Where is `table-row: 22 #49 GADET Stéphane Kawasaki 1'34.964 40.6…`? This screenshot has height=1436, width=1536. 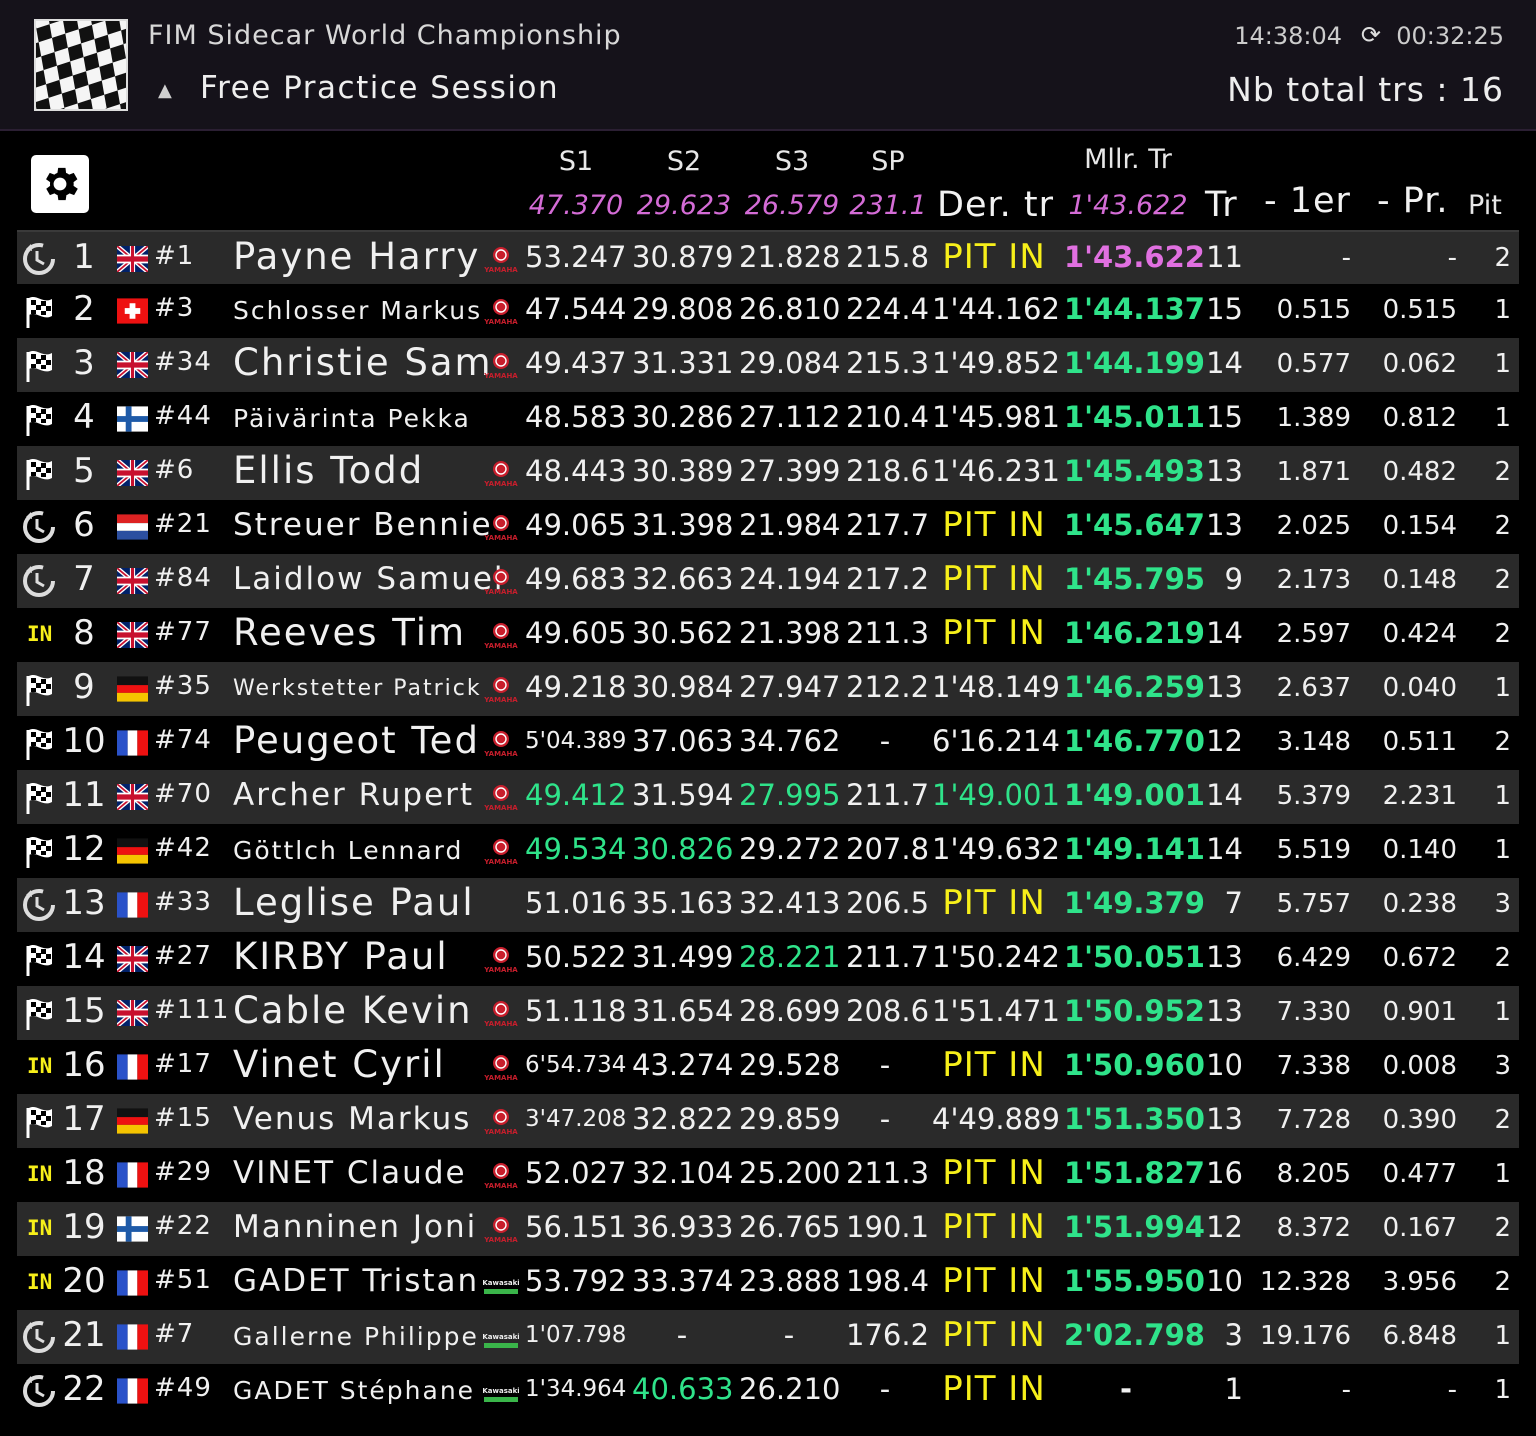 table-row: 22 #49 GADET Stéphane Kawasaki 1'34.964 40.6… is located at coordinates (768, 1391).